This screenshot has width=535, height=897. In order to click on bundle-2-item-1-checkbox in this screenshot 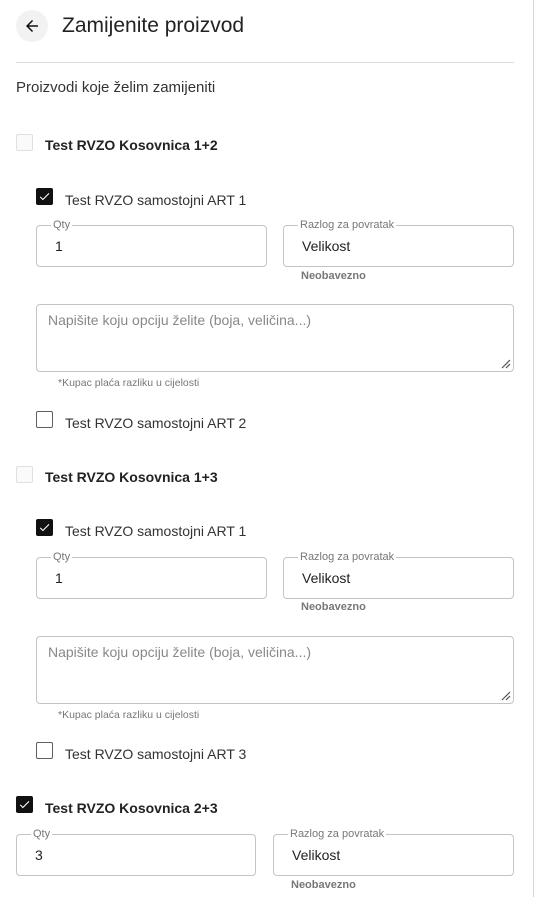, I will do `click(44, 527)`.